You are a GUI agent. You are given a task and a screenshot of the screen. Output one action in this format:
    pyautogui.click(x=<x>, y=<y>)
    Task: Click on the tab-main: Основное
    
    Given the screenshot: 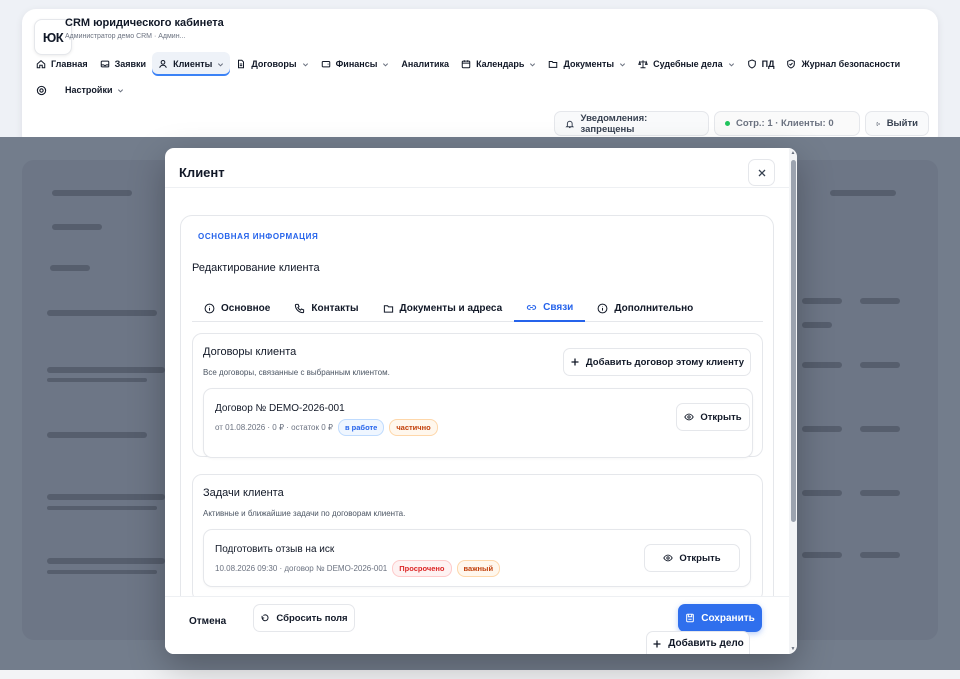 What is the action you would take?
    pyautogui.click(x=237, y=308)
    